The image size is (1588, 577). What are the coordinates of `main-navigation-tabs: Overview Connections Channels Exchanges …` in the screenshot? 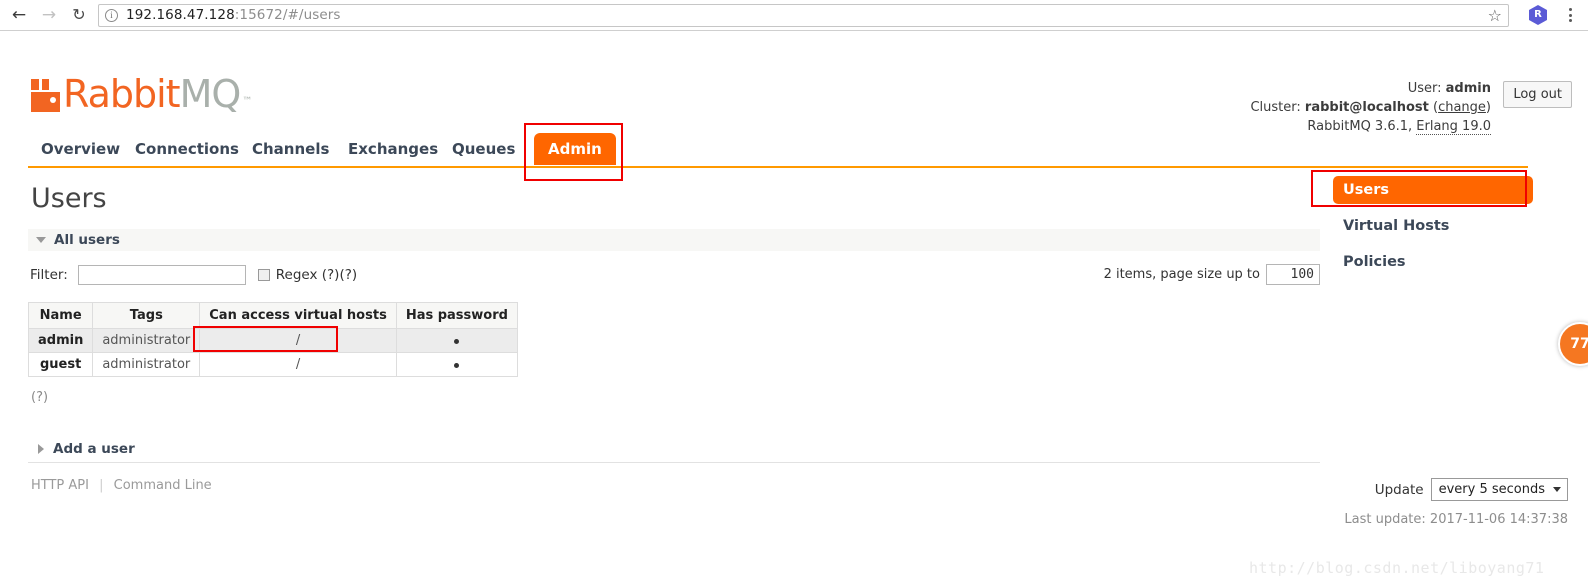 It's located at (764, 149).